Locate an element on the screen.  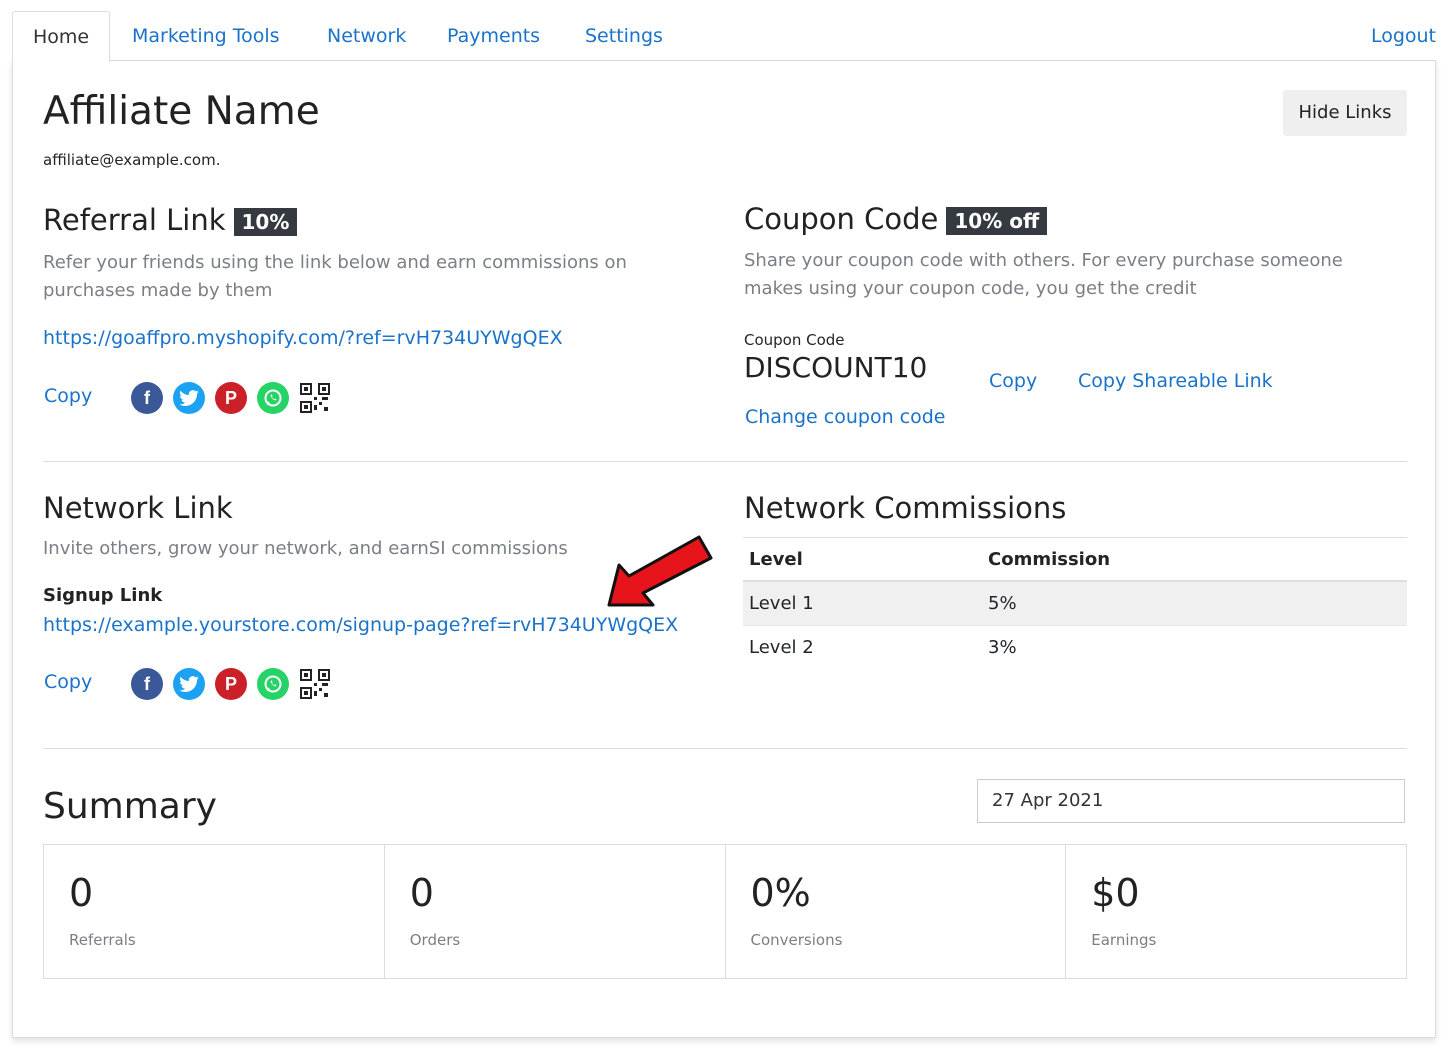
referral-share-icons: f P is located at coordinates (231, 398).